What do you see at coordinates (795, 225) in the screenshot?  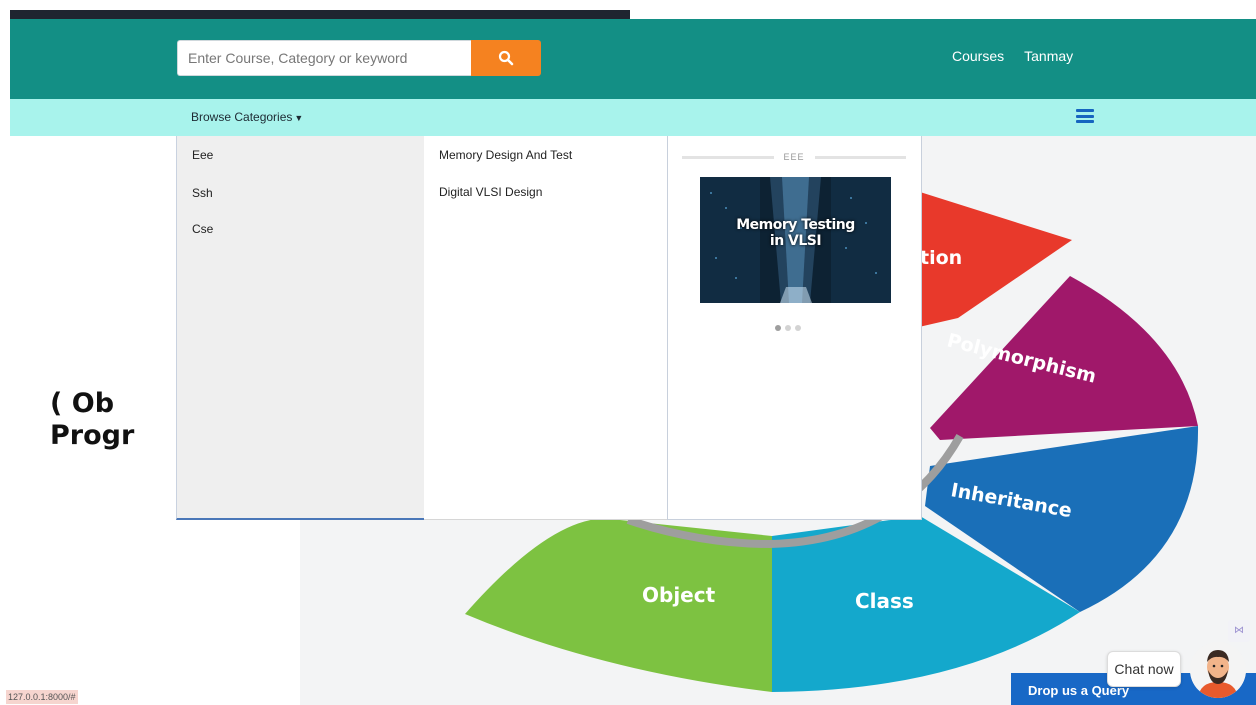 I see `featured-title-line1: Memory Testing` at bounding box center [795, 225].